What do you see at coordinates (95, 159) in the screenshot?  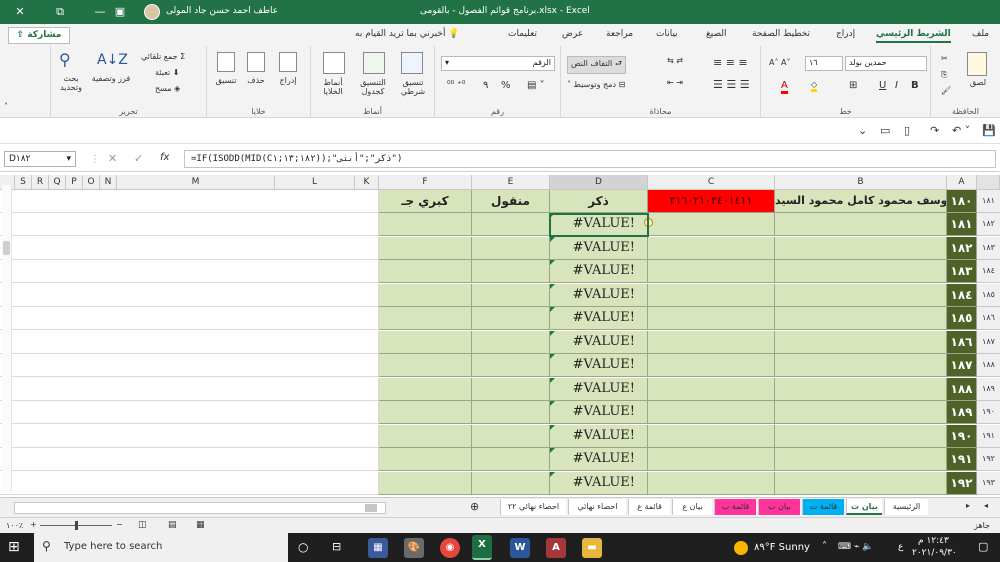 I see `formula-options-icon: ⋮` at bounding box center [95, 159].